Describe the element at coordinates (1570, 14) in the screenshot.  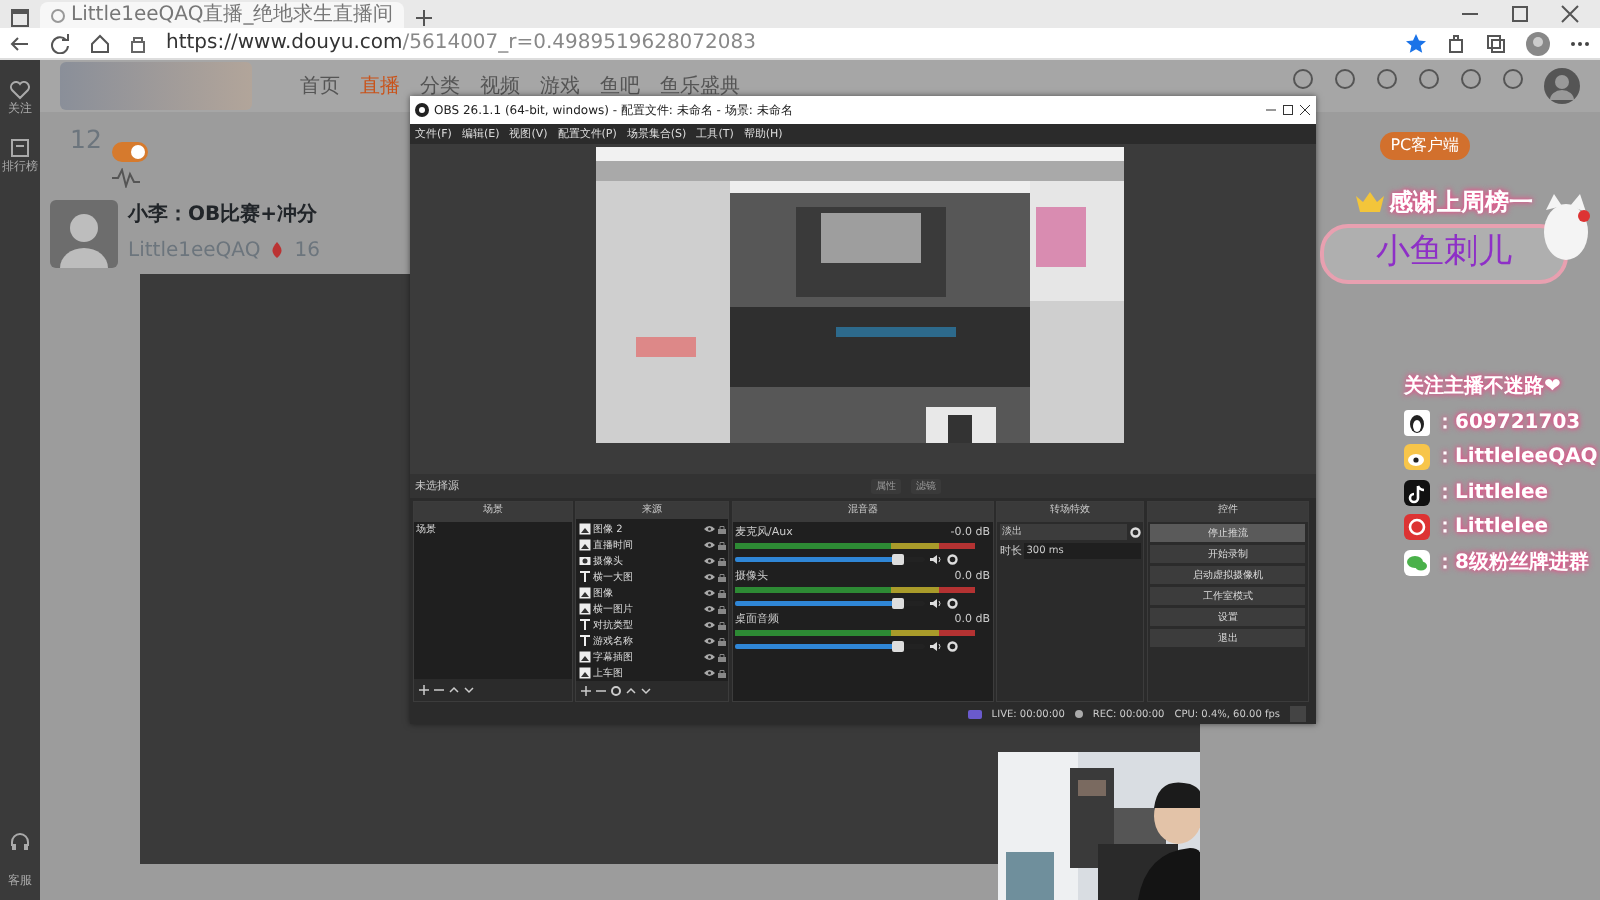
I see `close-icon` at that location.